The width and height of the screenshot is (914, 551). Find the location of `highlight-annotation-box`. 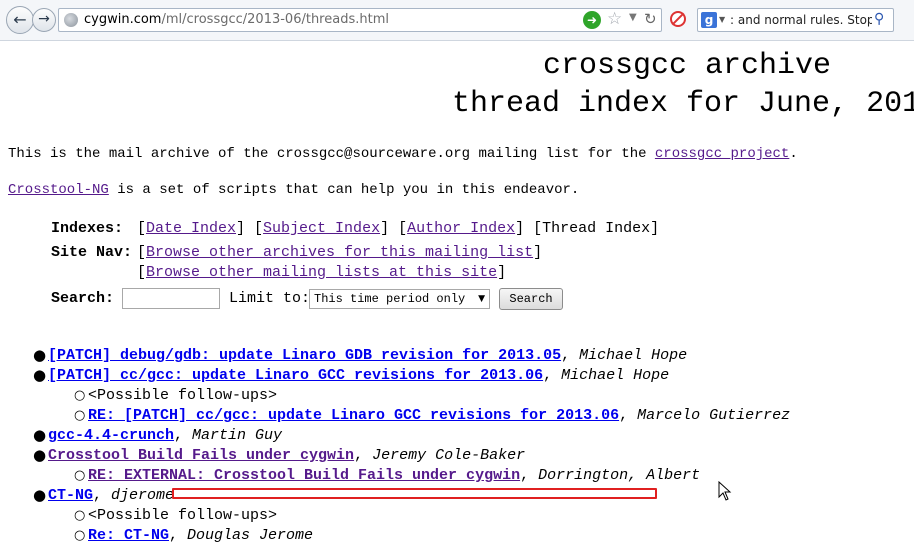

highlight-annotation-box is located at coordinates (414, 493).